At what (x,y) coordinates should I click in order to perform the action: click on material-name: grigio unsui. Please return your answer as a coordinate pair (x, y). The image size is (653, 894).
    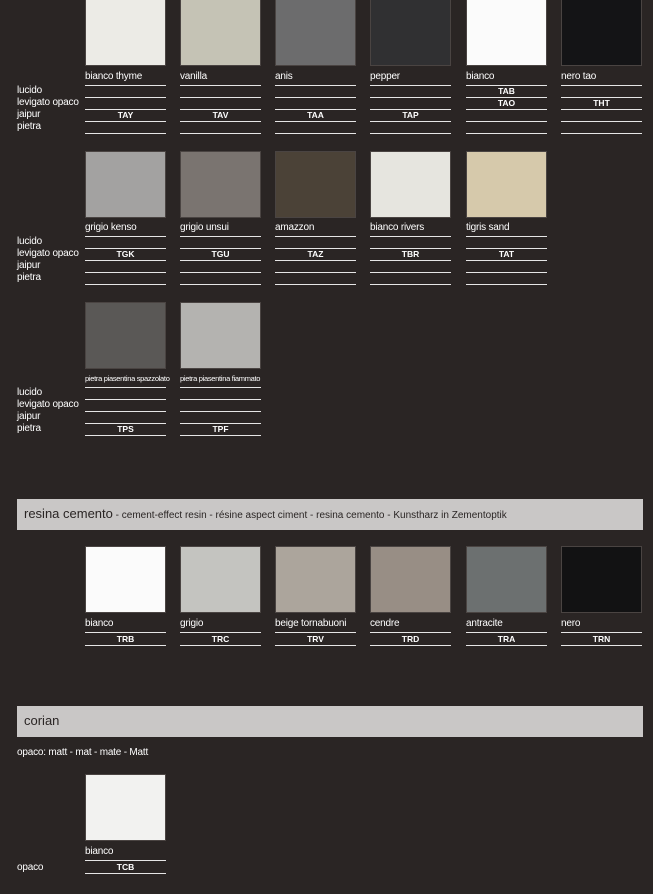
    Looking at the image, I should click on (204, 227).